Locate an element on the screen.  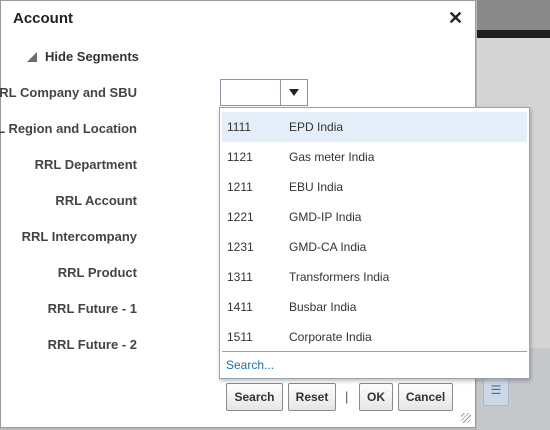
option-name: Corporate India is located at coordinates (330, 337).